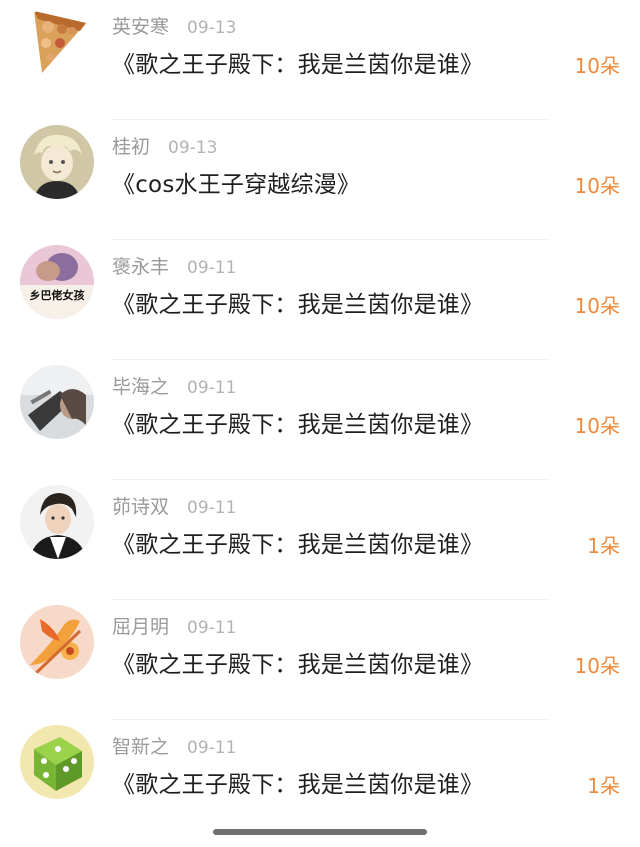  Describe the element at coordinates (174, 385) in the screenshot. I see `item-meta: 毕海之 09-11` at that location.